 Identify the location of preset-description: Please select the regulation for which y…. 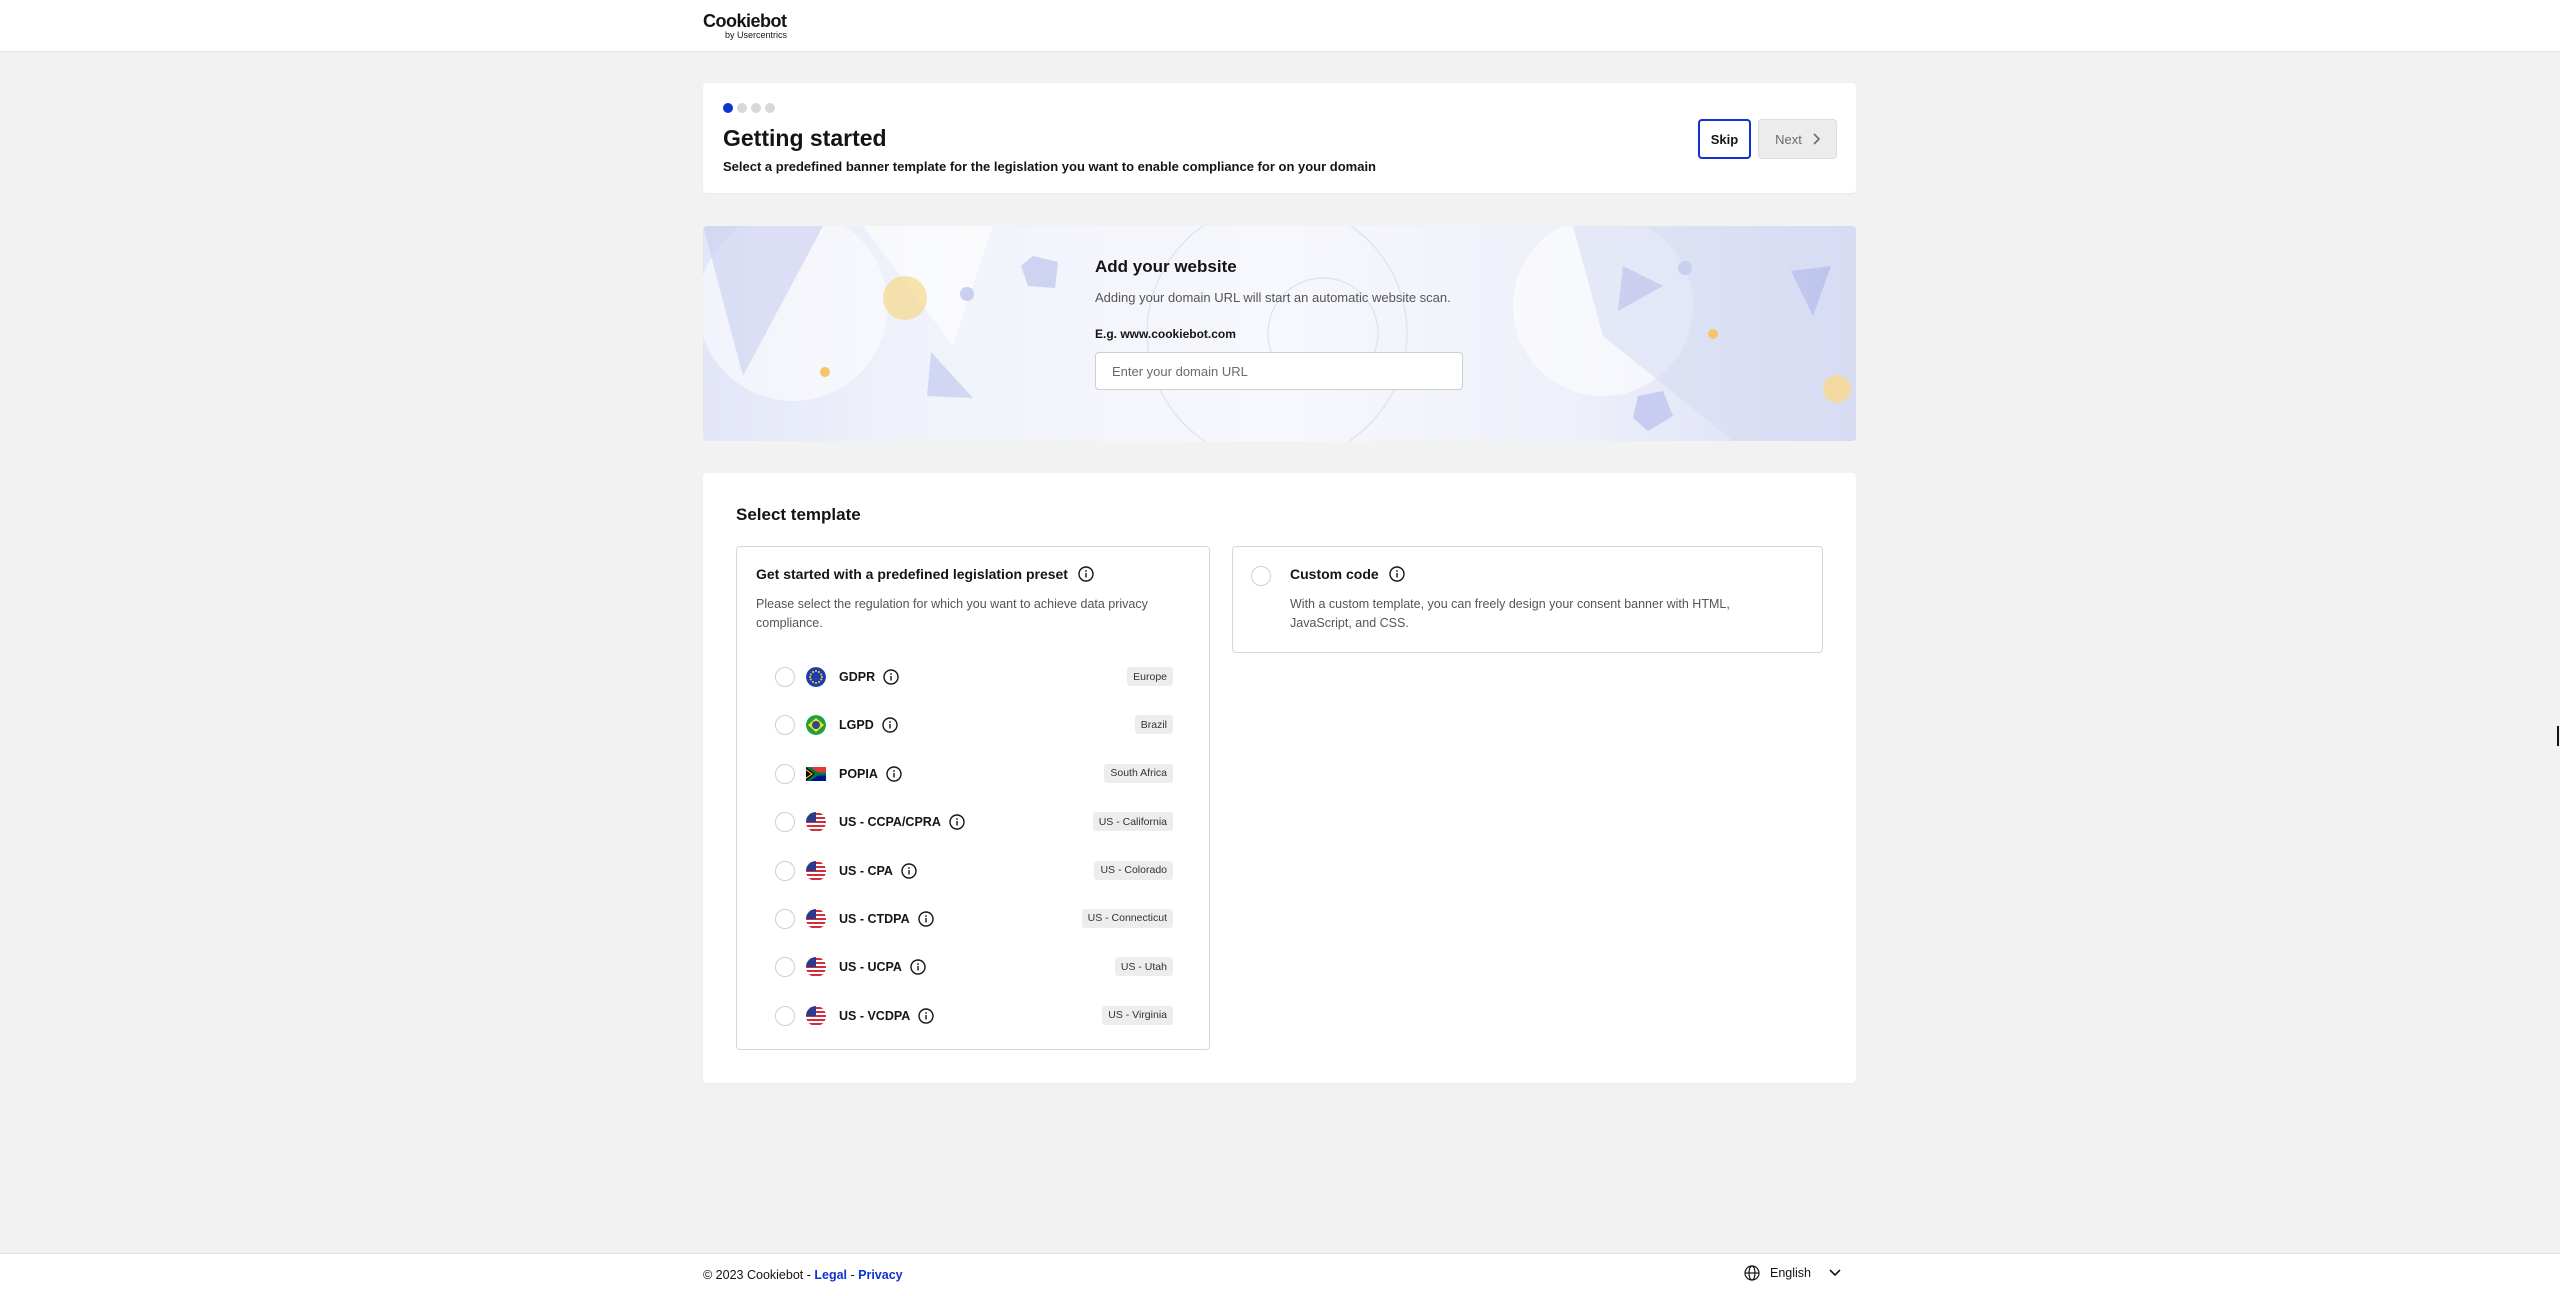
(952, 613).